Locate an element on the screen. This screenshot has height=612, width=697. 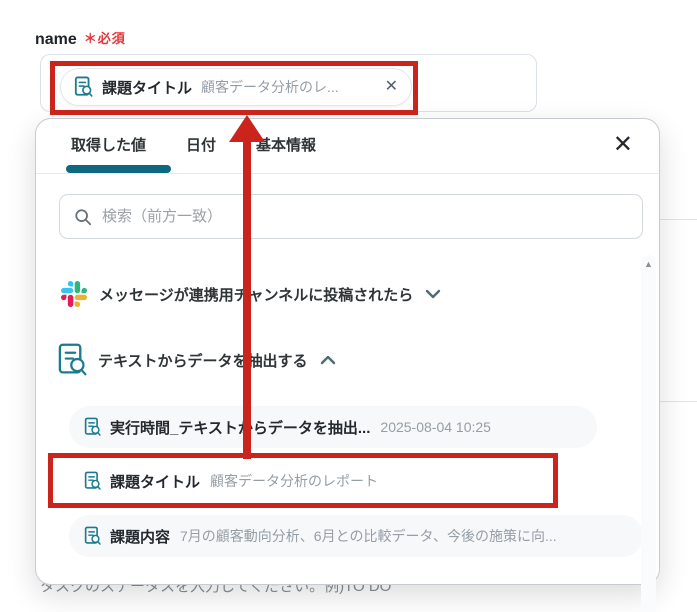
slack-icon is located at coordinates (74, 294).